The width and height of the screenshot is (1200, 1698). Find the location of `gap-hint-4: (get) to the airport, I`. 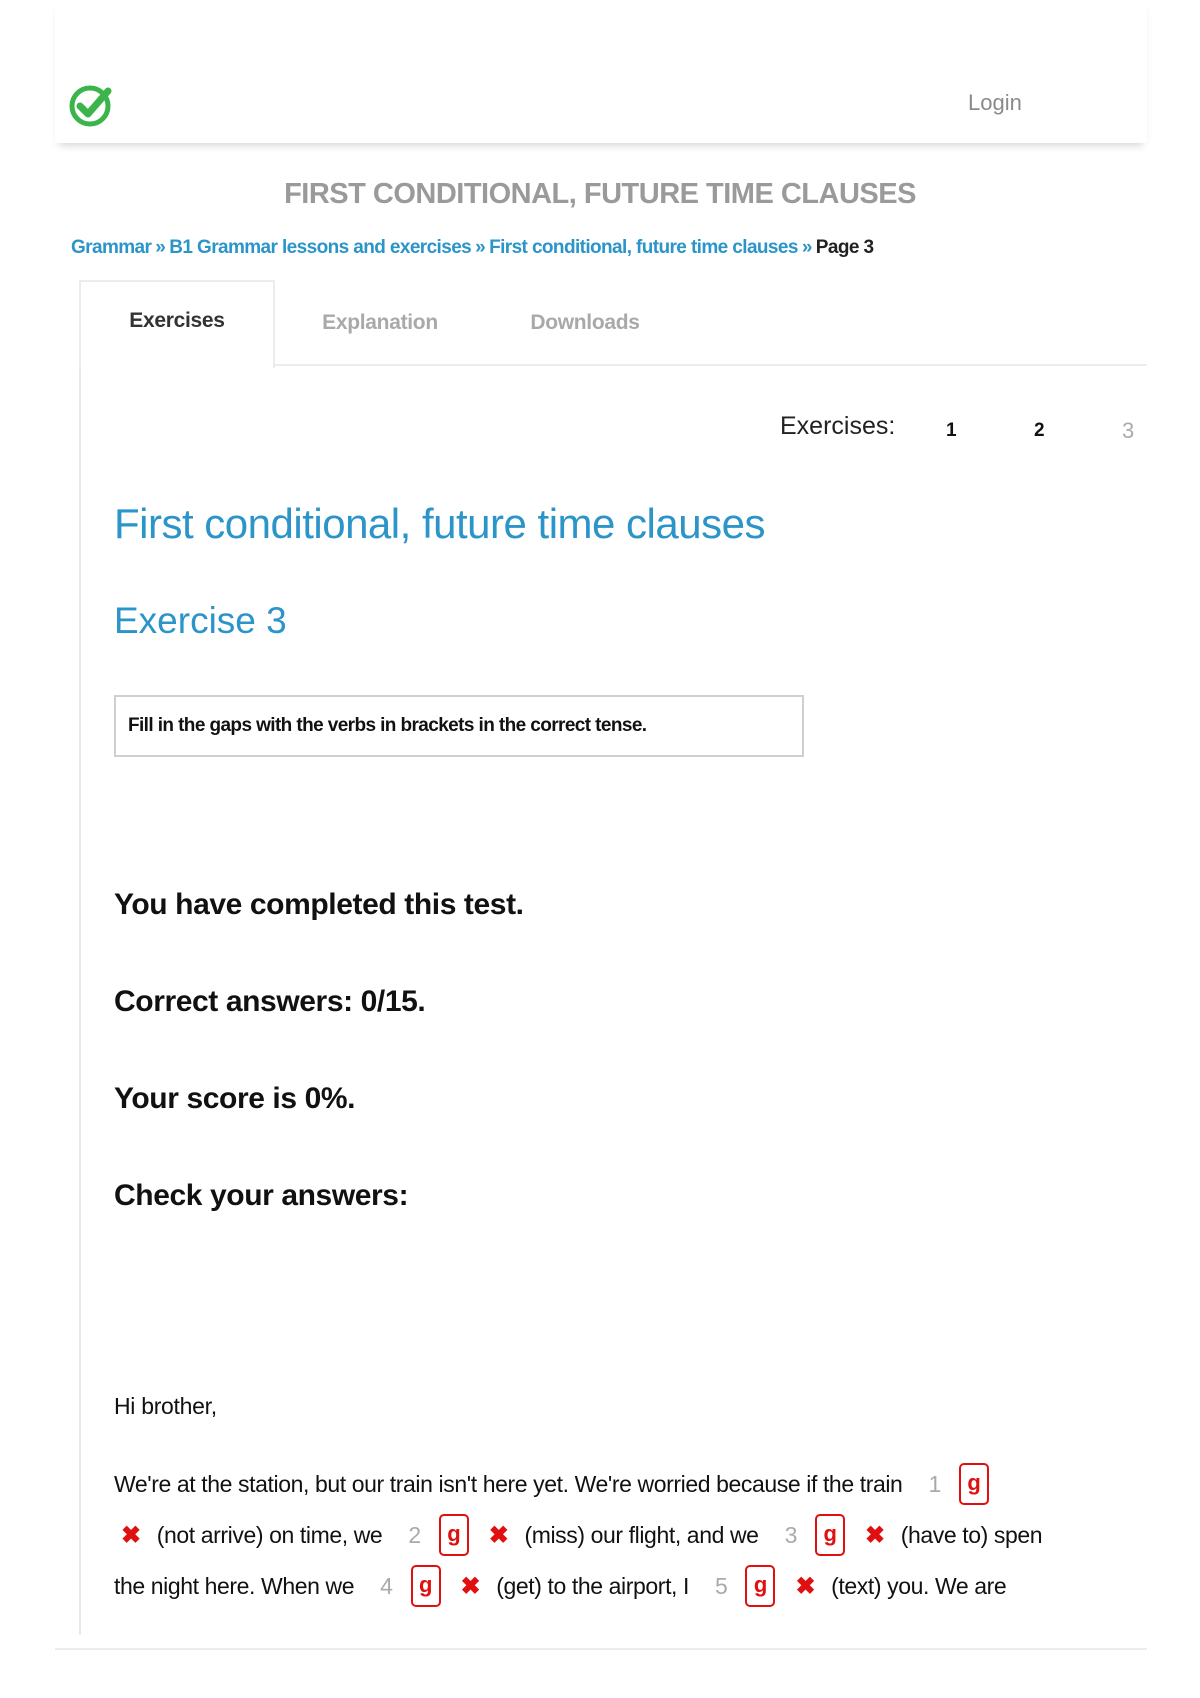

gap-hint-4: (get) to the airport, I is located at coordinates (593, 1585).